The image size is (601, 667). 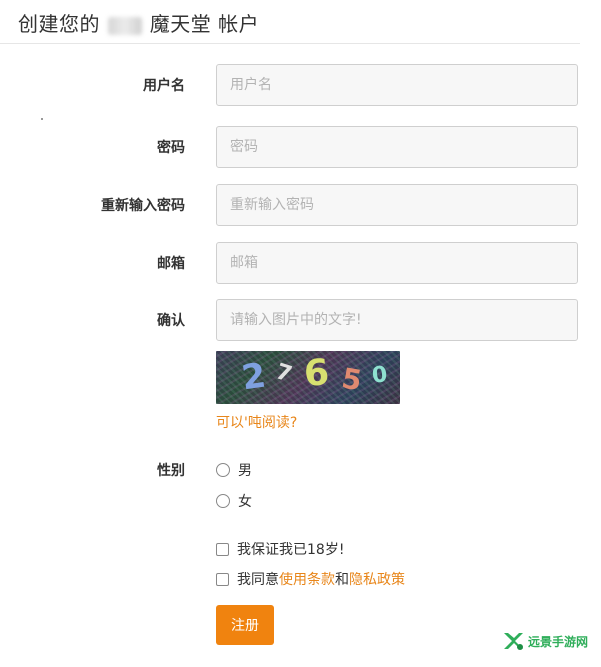 I want to click on terms-checkbox, so click(x=222, y=579).